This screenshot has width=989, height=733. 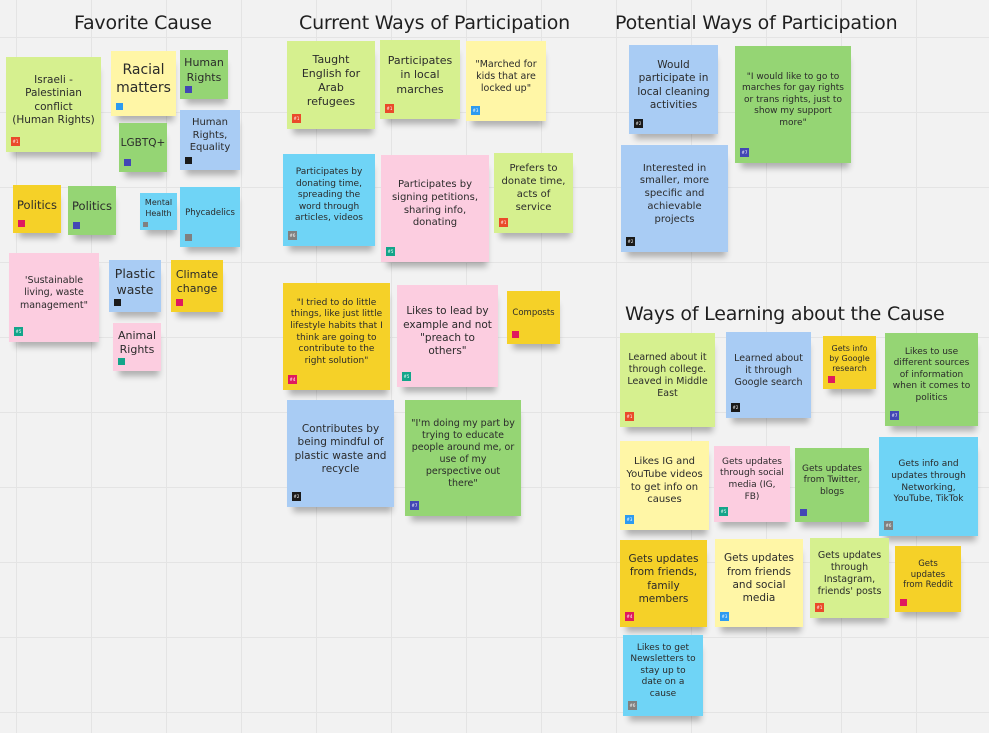 I want to click on sticky-note: Human Rights, so click(x=204, y=74).